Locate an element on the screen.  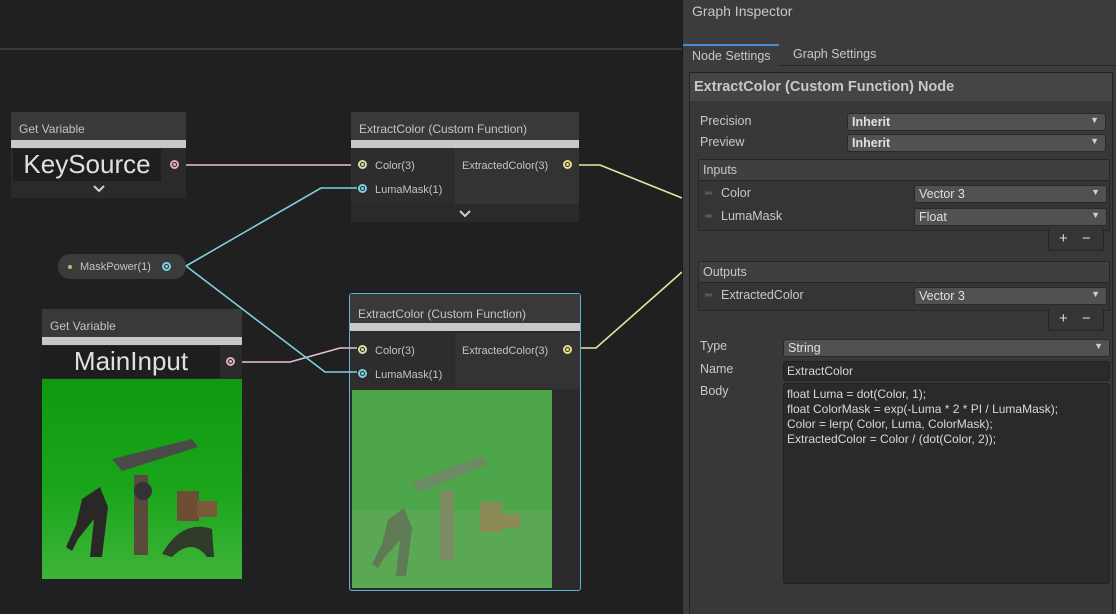
node-settings-title: ExtractColor (Custom Function) Node is located at coordinates (901, 87).